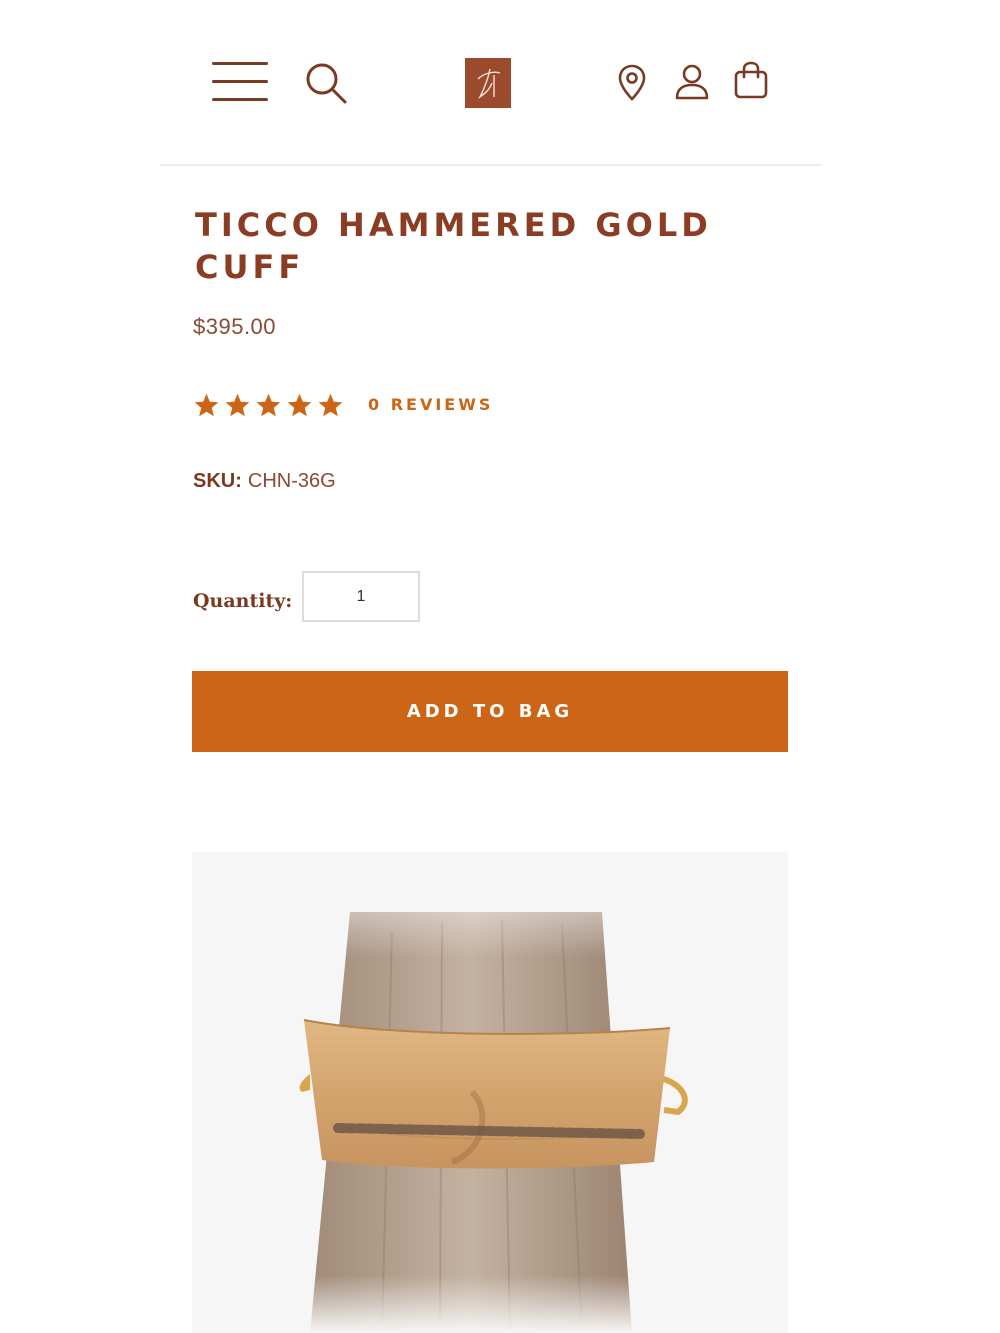 The height and width of the screenshot is (1333, 1000). I want to click on map-pin-icon, so click(632, 83).